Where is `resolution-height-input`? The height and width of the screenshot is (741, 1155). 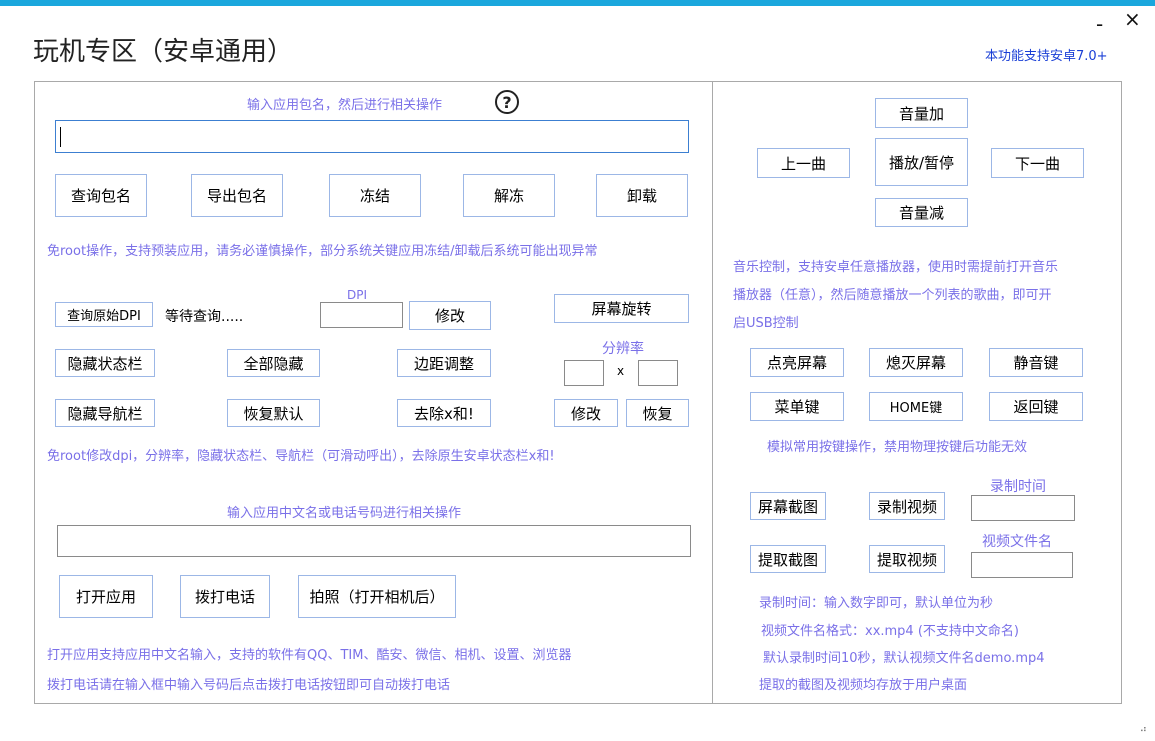
resolution-height-input is located at coordinates (658, 373).